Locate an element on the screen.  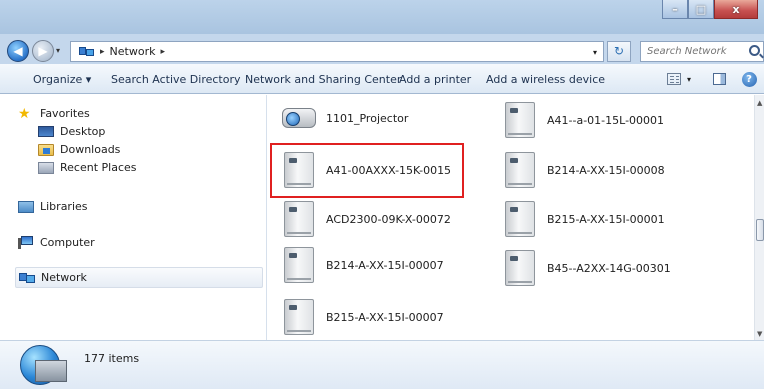
minimize-icon: – is located at coordinates (675, 9).